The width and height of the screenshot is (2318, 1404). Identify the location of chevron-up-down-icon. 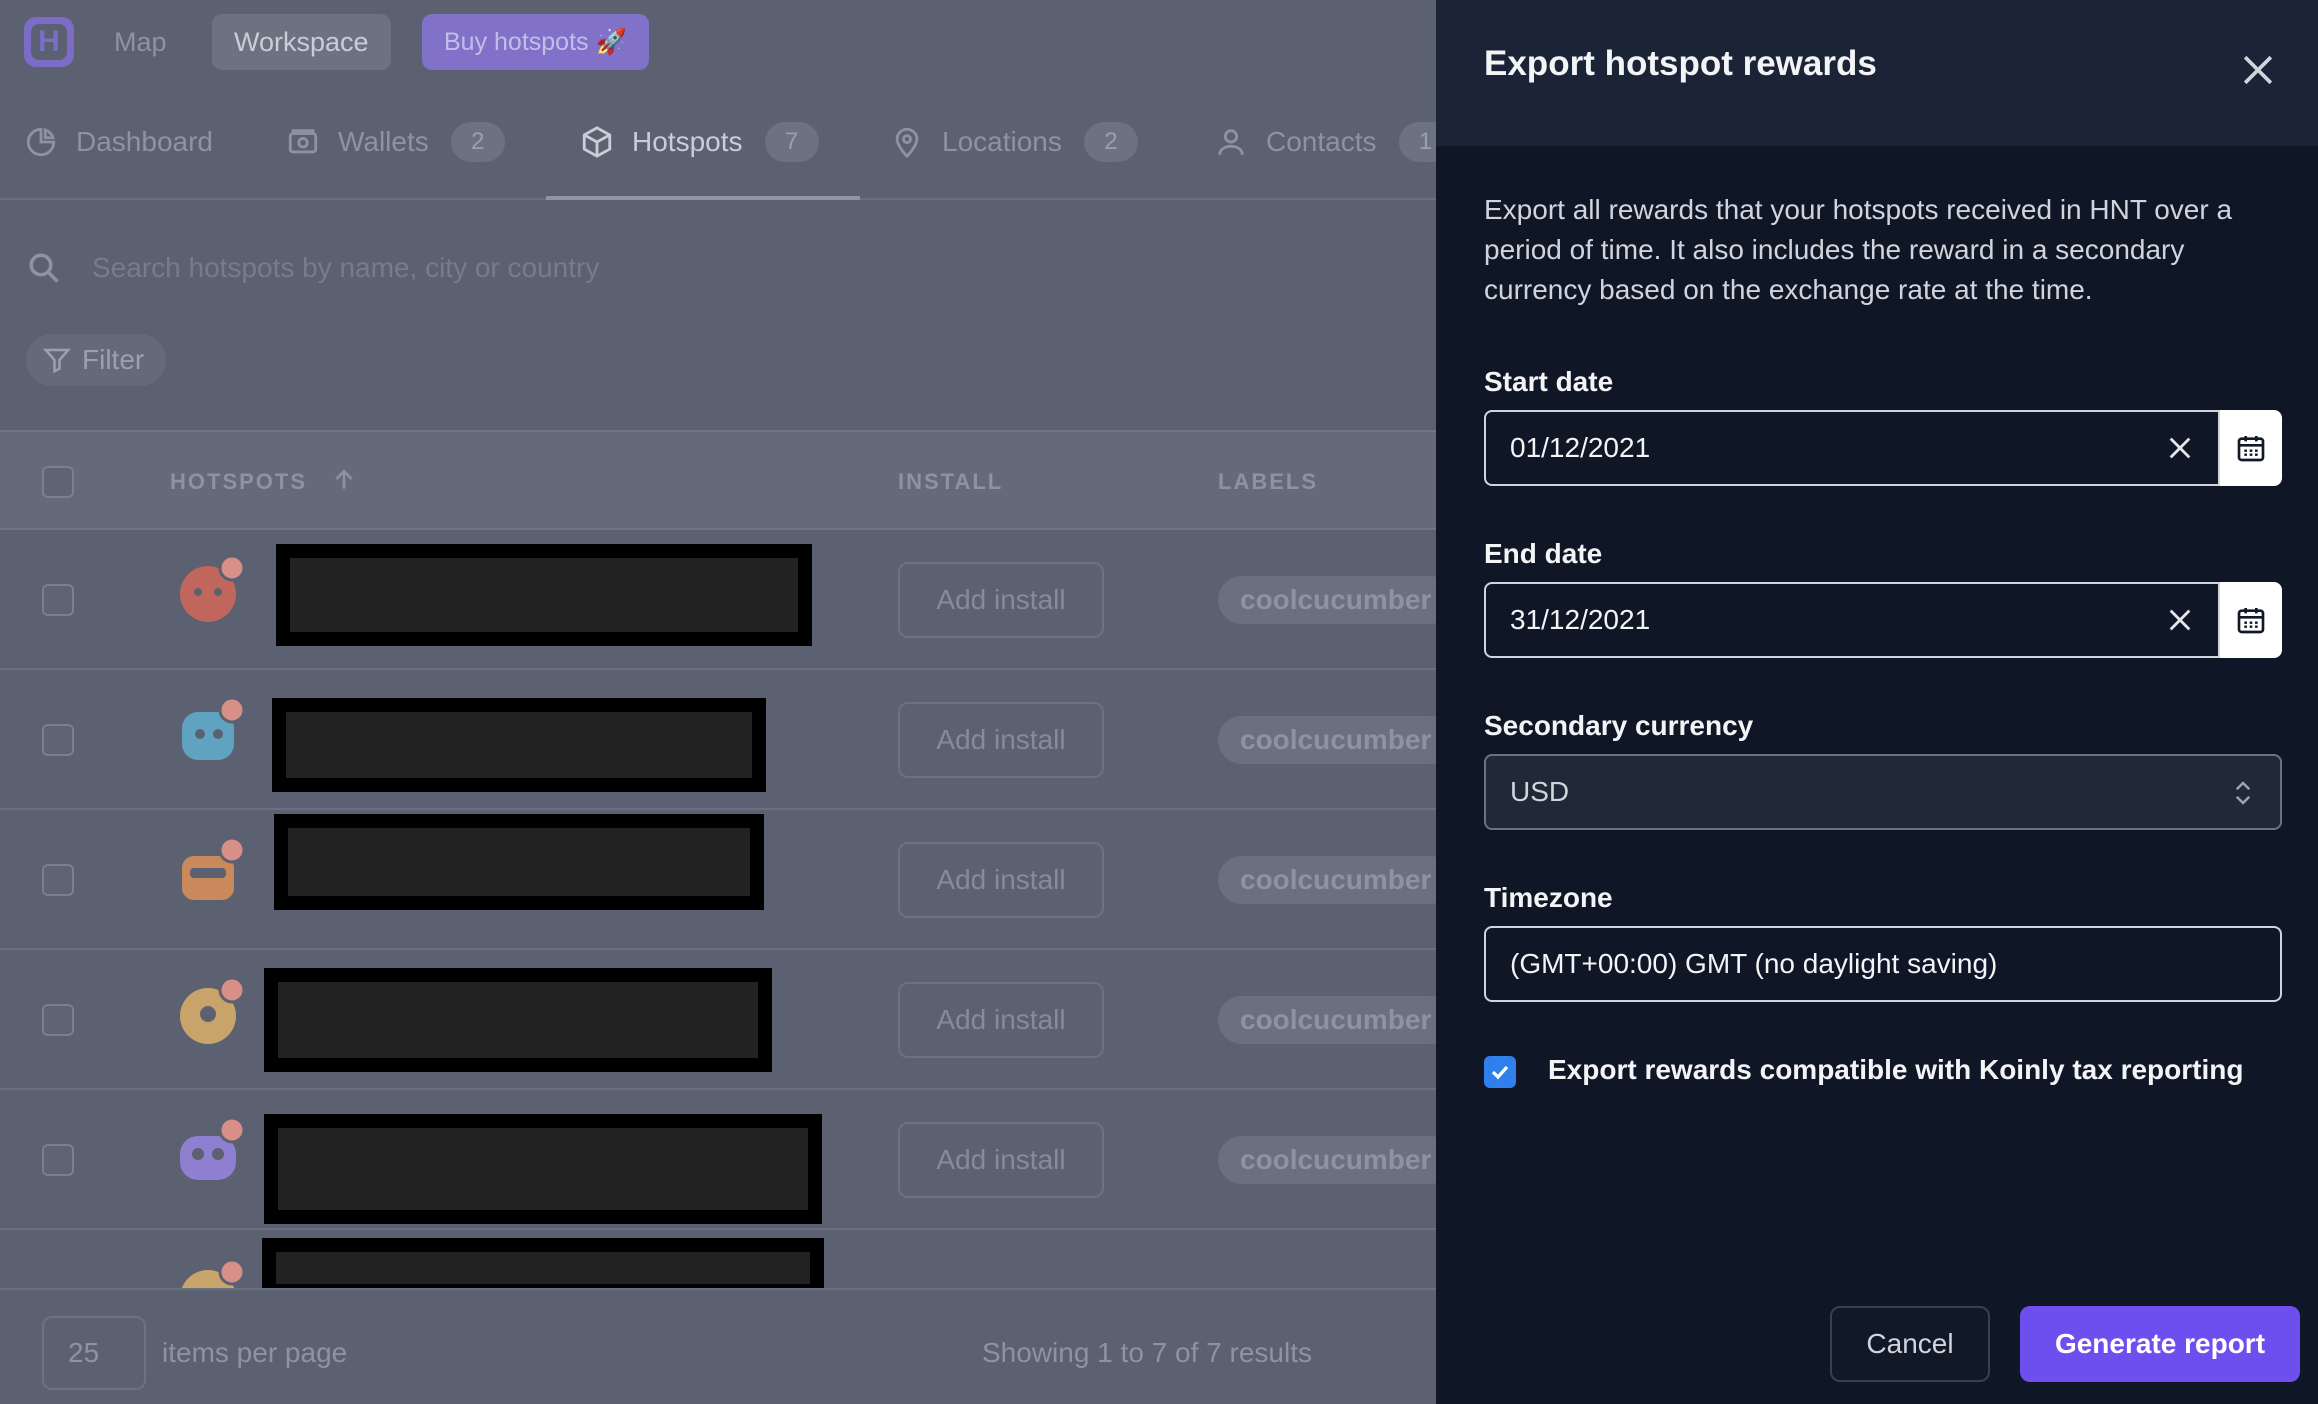
(2243, 793).